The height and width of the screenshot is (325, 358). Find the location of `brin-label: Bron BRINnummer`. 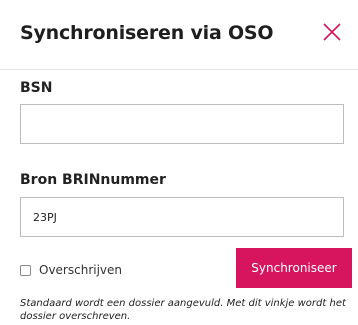

brin-label: Bron BRINnummer is located at coordinates (93, 180).